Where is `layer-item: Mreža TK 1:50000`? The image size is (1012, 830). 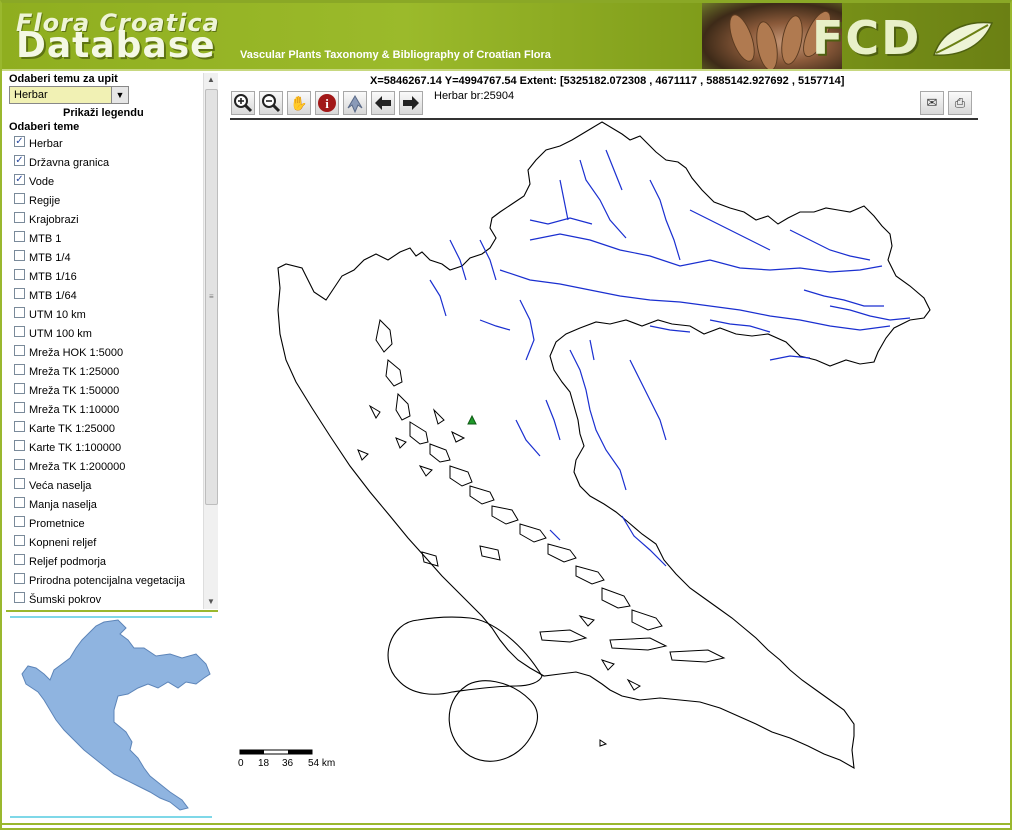 layer-item: Mreža TK 1:50000 is located at coordinates (107, 390).